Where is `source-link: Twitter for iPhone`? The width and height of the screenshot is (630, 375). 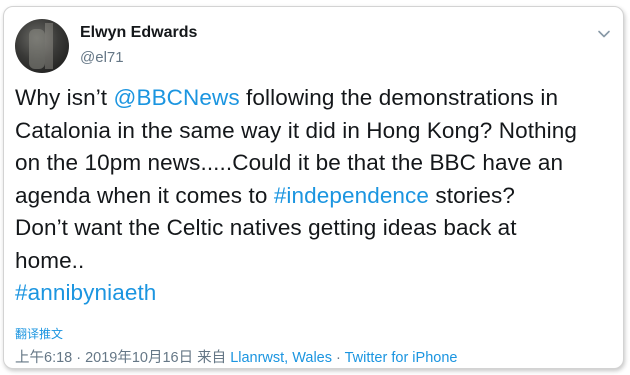
source-link: Twitter for iPhone is located at coordinates (401, 358).